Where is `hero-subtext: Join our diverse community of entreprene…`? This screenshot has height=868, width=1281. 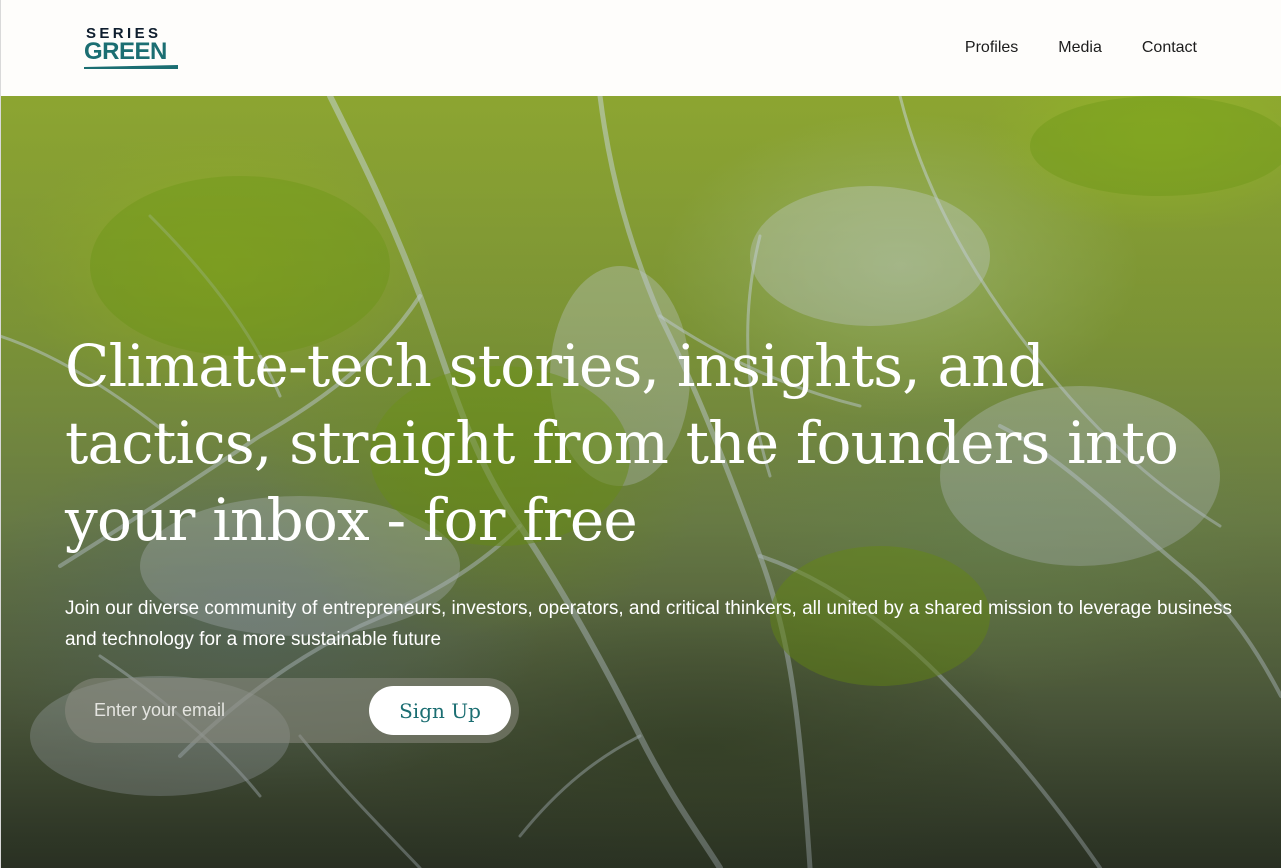
hero-subtext: Join our diverse community of entreprene… is located at coordinates (648, 624).